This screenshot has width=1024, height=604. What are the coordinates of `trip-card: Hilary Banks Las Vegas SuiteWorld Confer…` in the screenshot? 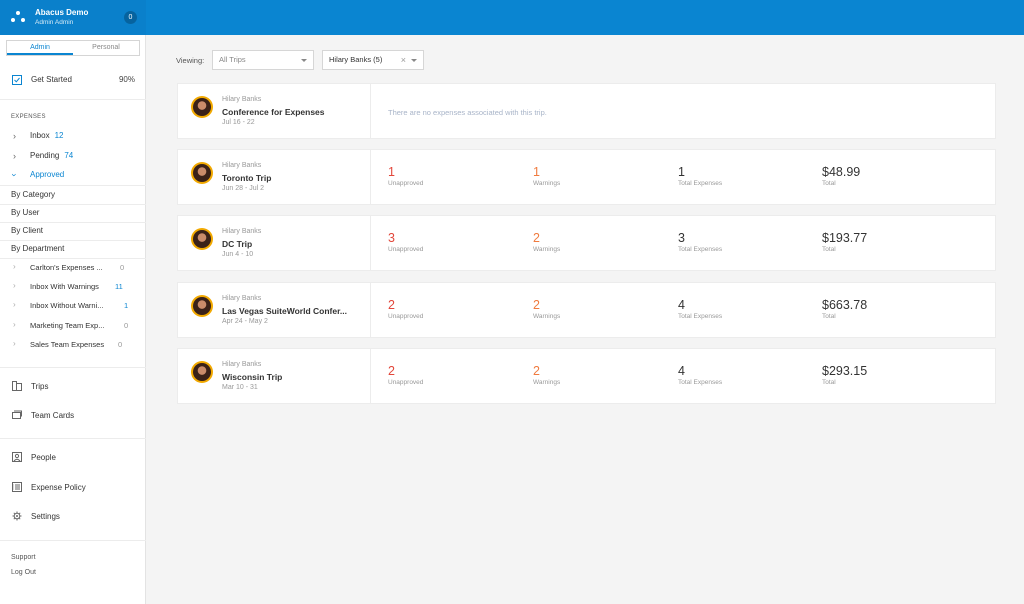 It's located at (586, 310).